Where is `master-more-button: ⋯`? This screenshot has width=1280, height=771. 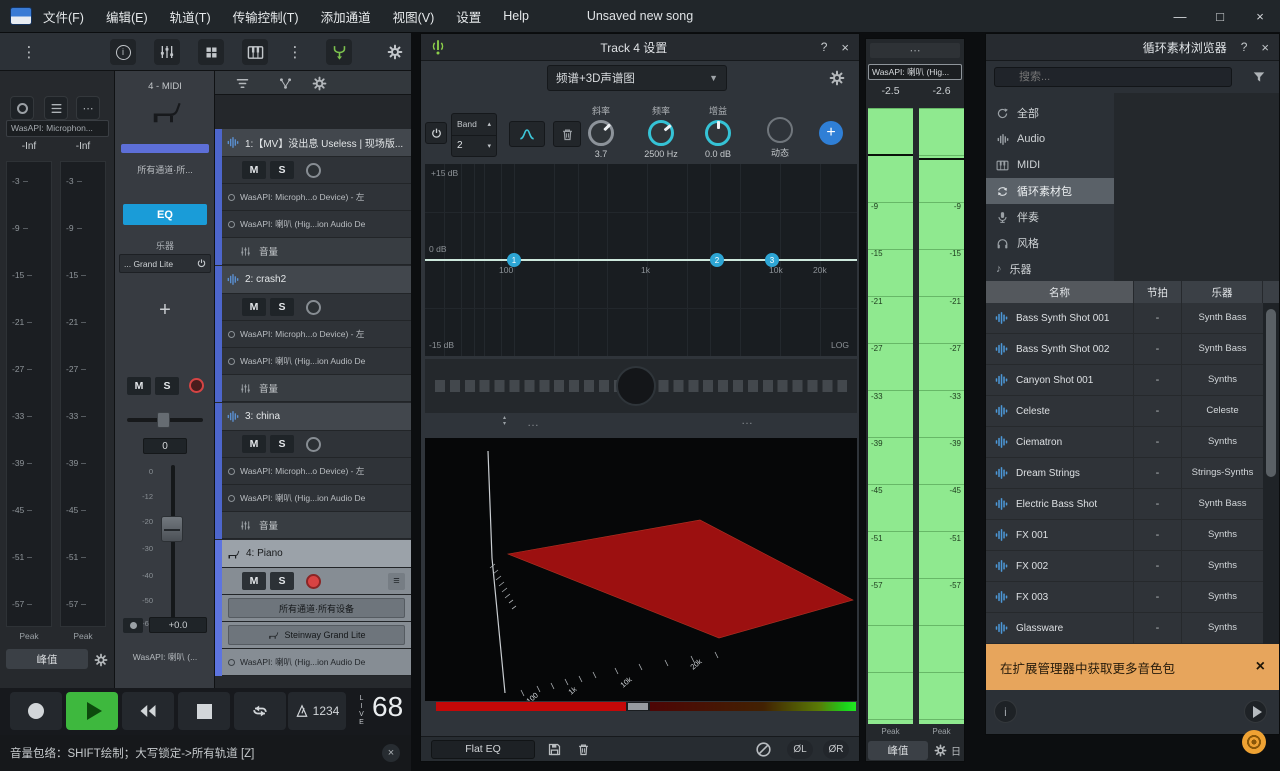
master-more-button: ⋯ is located at coordinates (88, 108).